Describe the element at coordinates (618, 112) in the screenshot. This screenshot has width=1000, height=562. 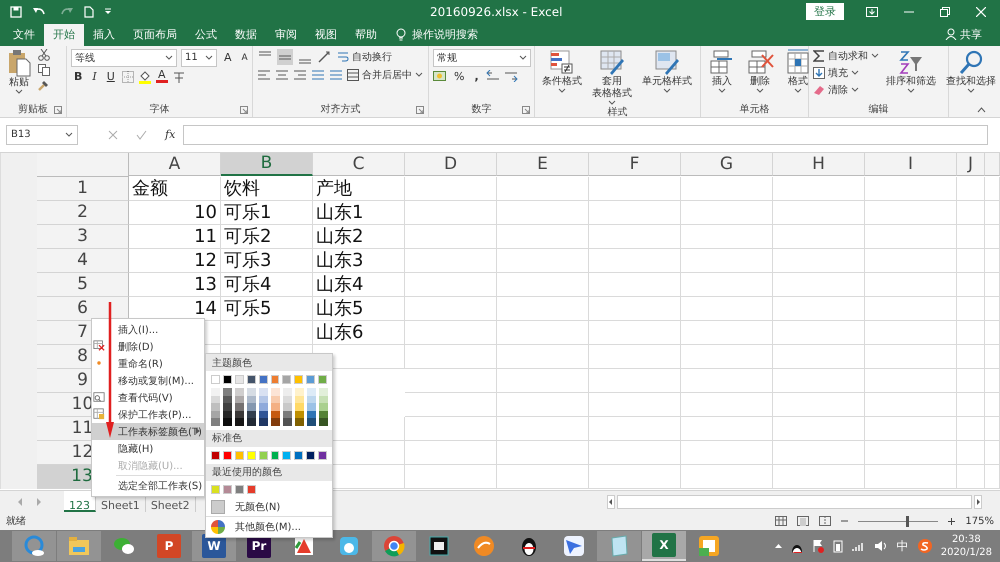
I see `group-label: 样式` at that location.